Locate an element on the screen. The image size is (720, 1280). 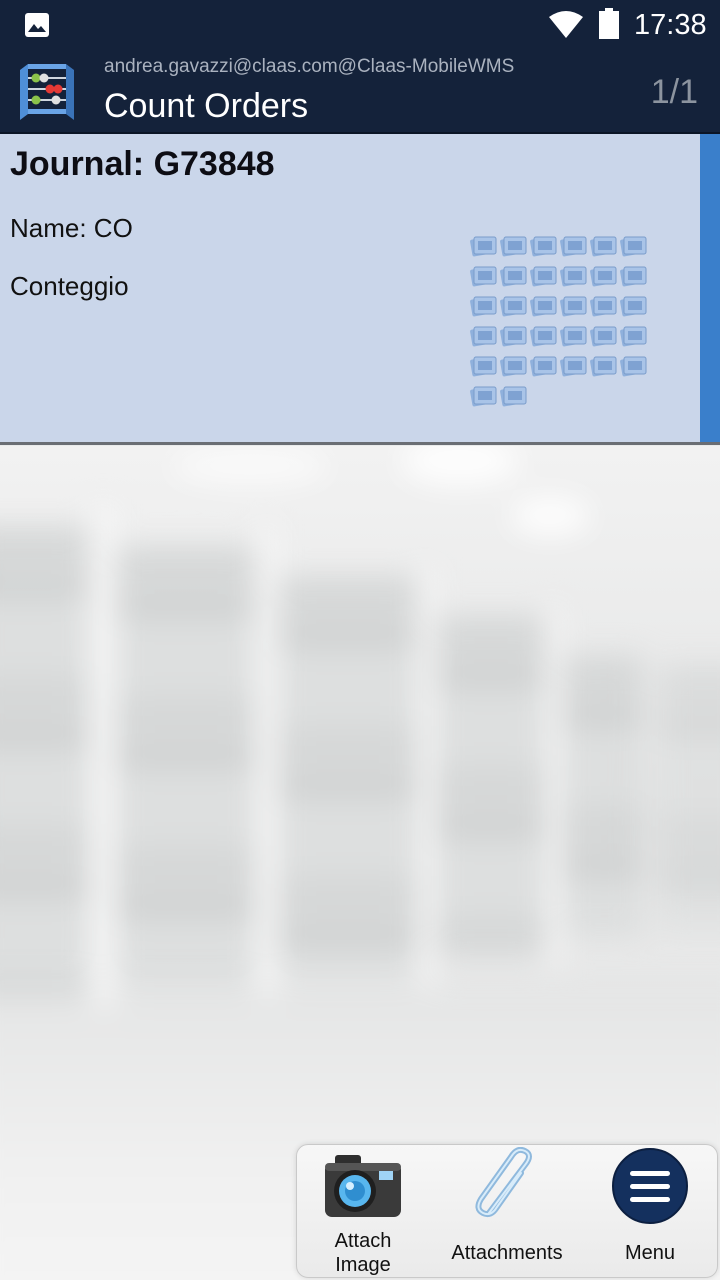
attachments-button: Attachments is located at coordinates (507, 1211).